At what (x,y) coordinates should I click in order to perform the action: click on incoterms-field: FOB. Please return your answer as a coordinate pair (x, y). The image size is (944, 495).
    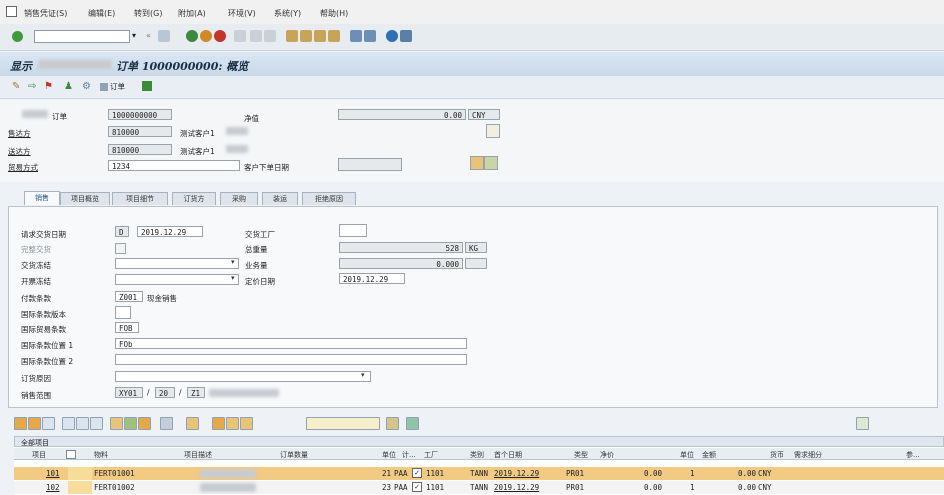
    Looking at the image, I should click on (127, 327).